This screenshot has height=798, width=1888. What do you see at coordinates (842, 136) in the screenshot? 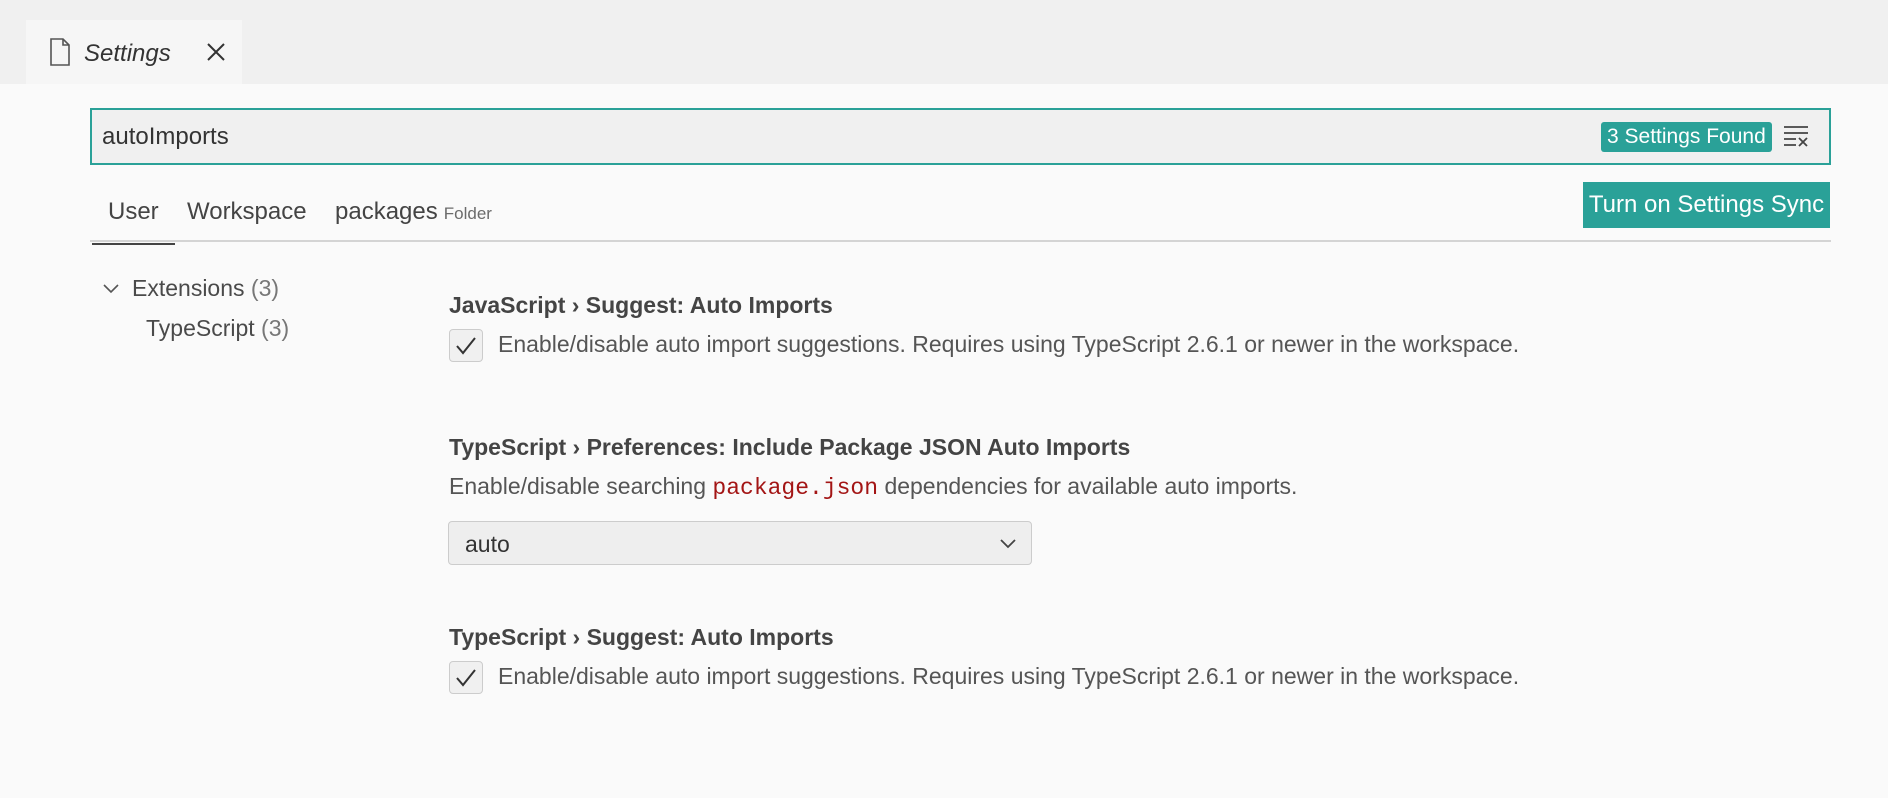
I see `search-input` at bounding box center [842, 136].